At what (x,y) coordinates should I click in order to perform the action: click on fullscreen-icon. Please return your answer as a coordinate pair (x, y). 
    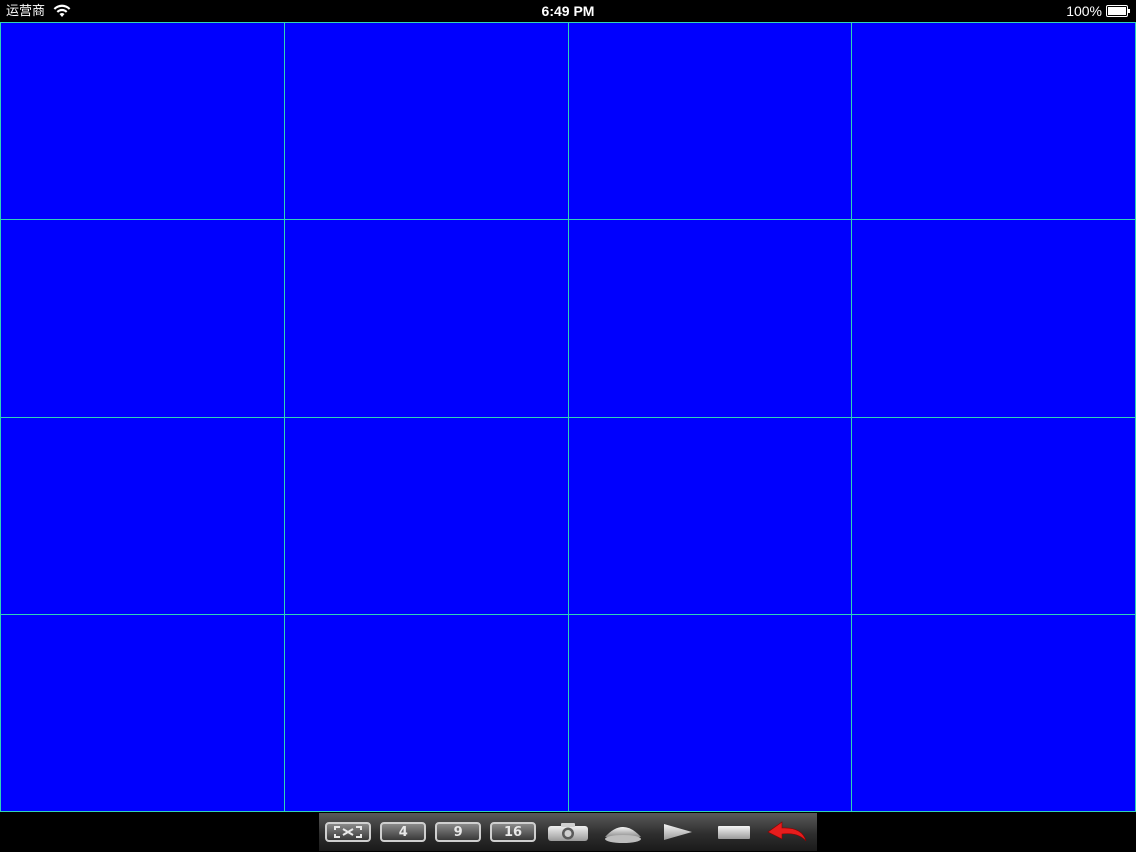
    Looking at the image, I should click on (348, 832).